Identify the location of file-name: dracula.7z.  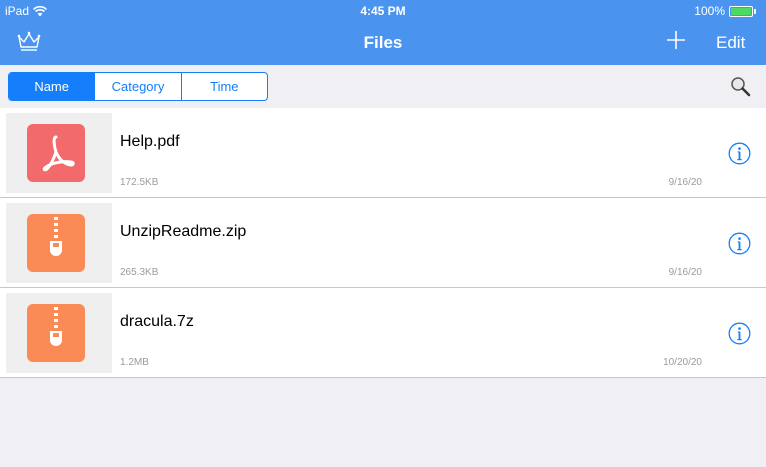
(157, 321).